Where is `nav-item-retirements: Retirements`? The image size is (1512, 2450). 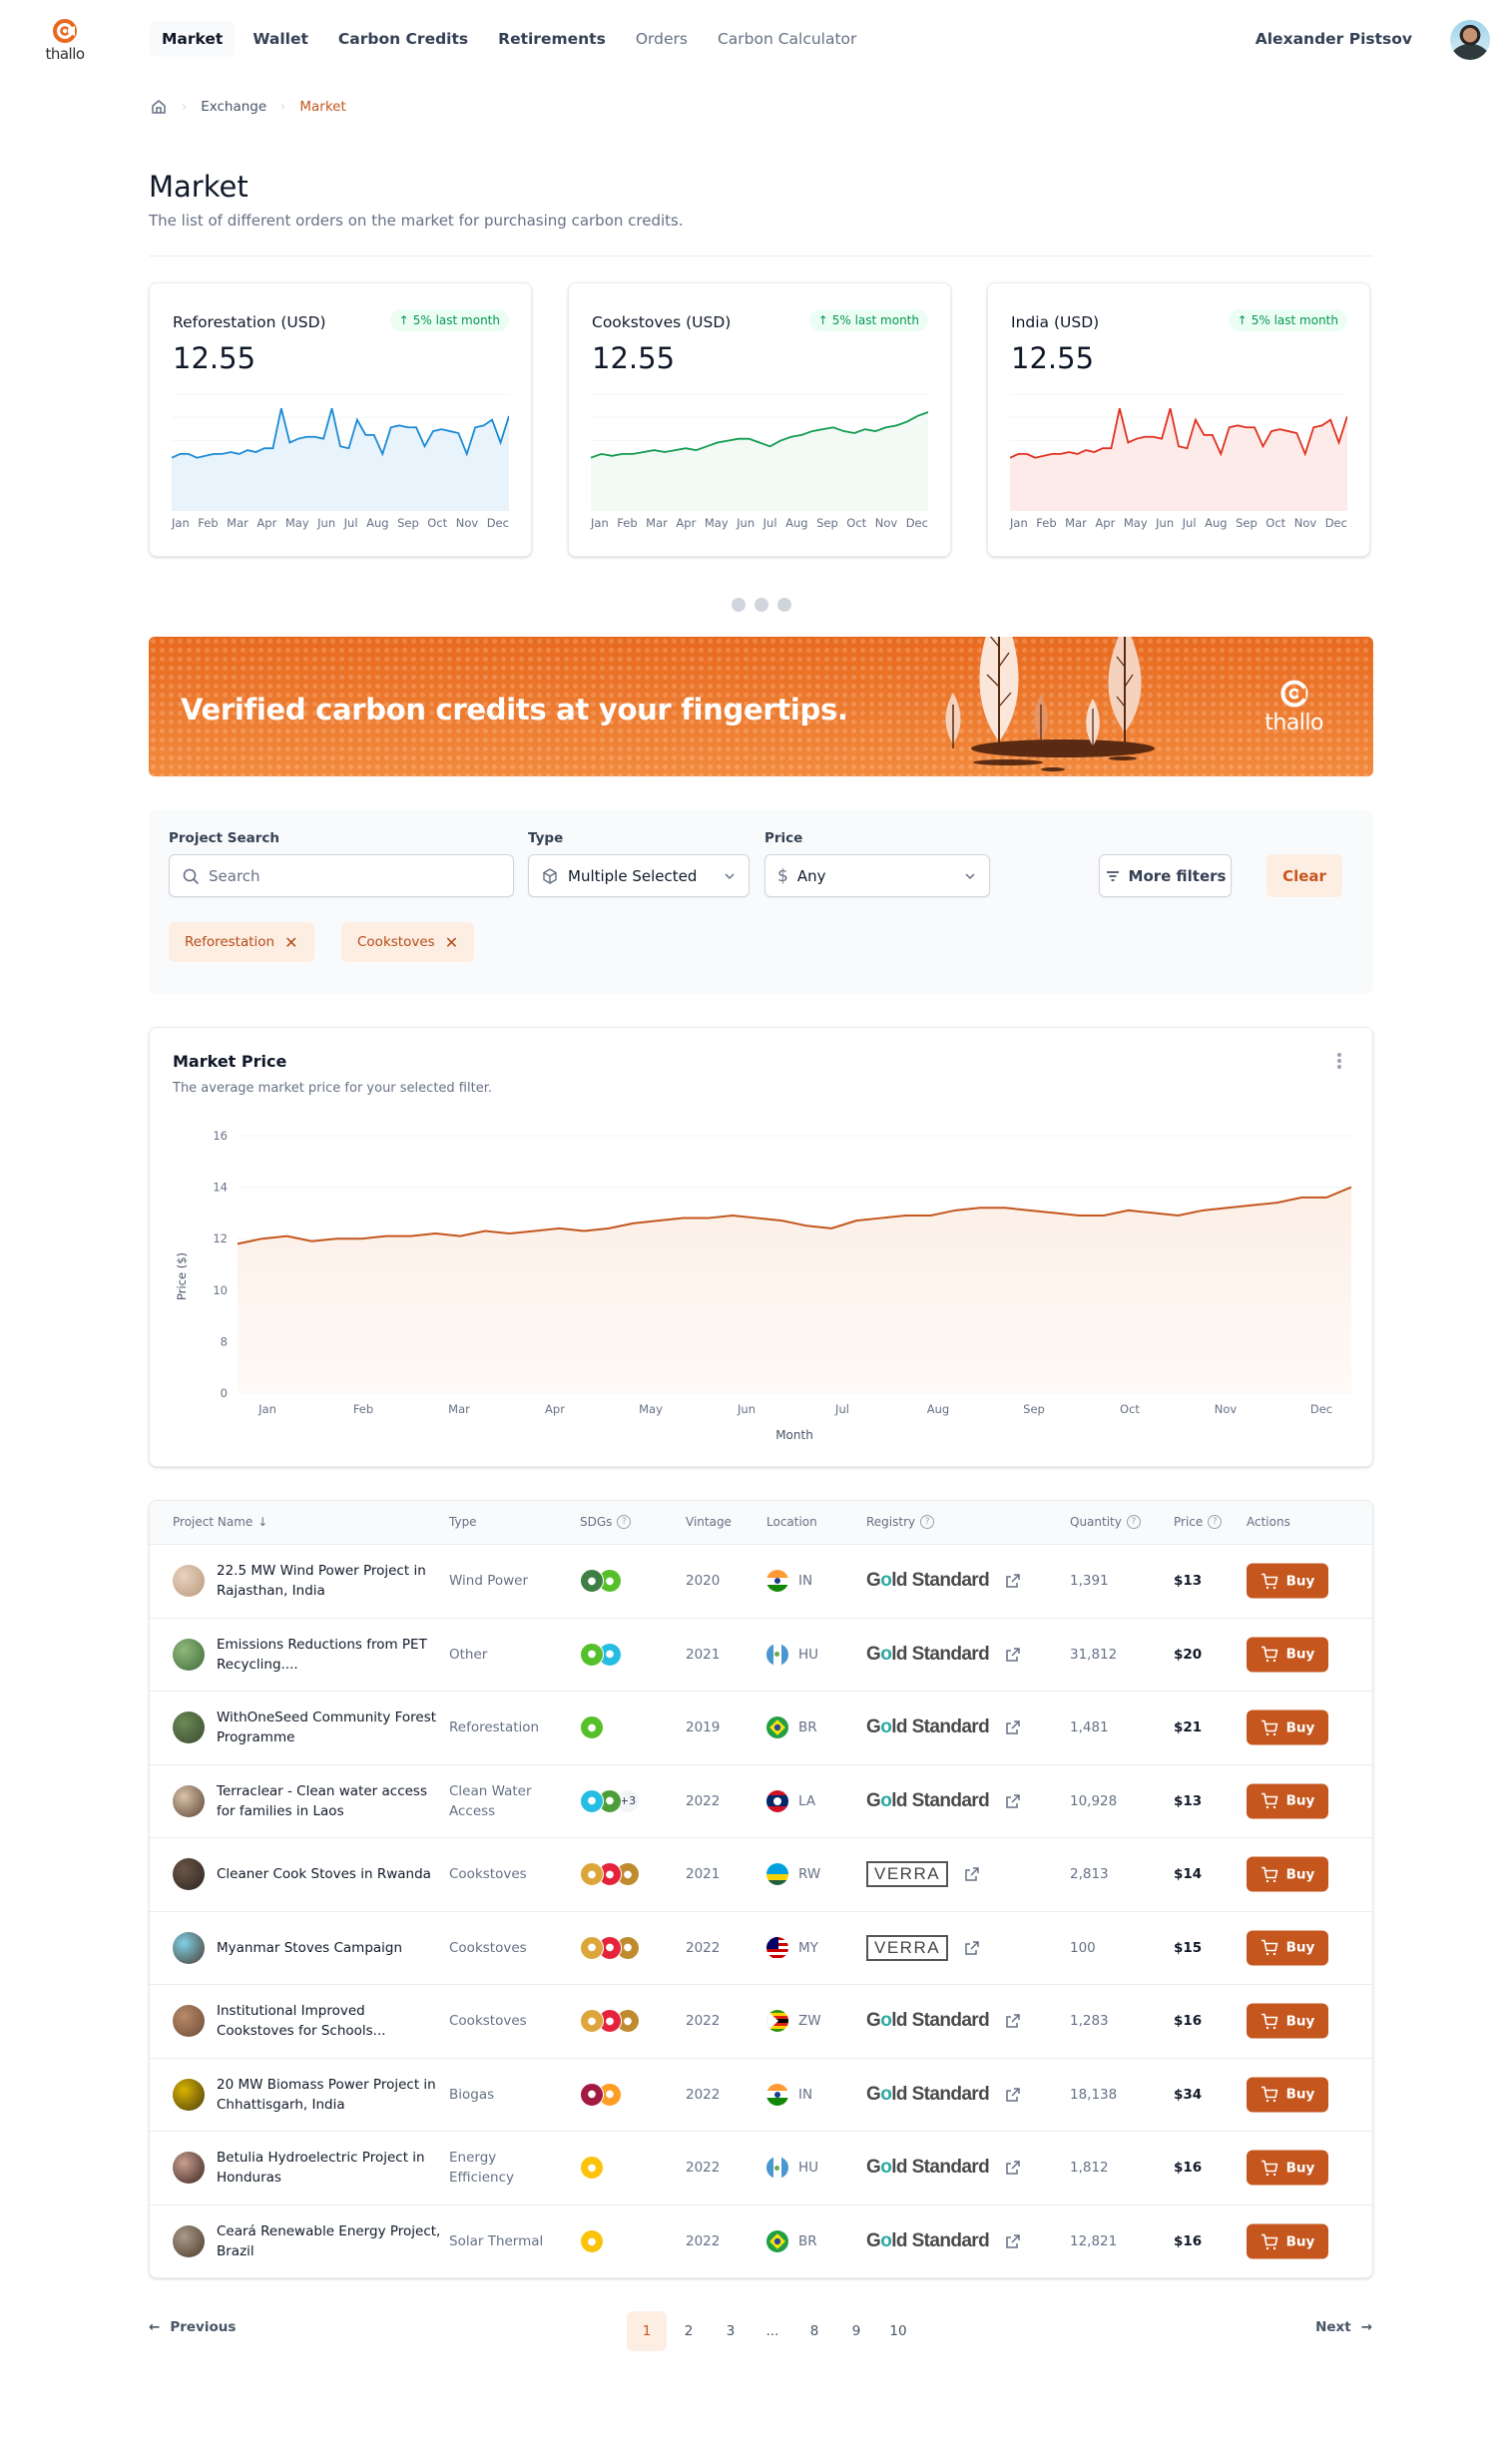 nav-item-retirements: Retirements is located at coordinates (552, 39).